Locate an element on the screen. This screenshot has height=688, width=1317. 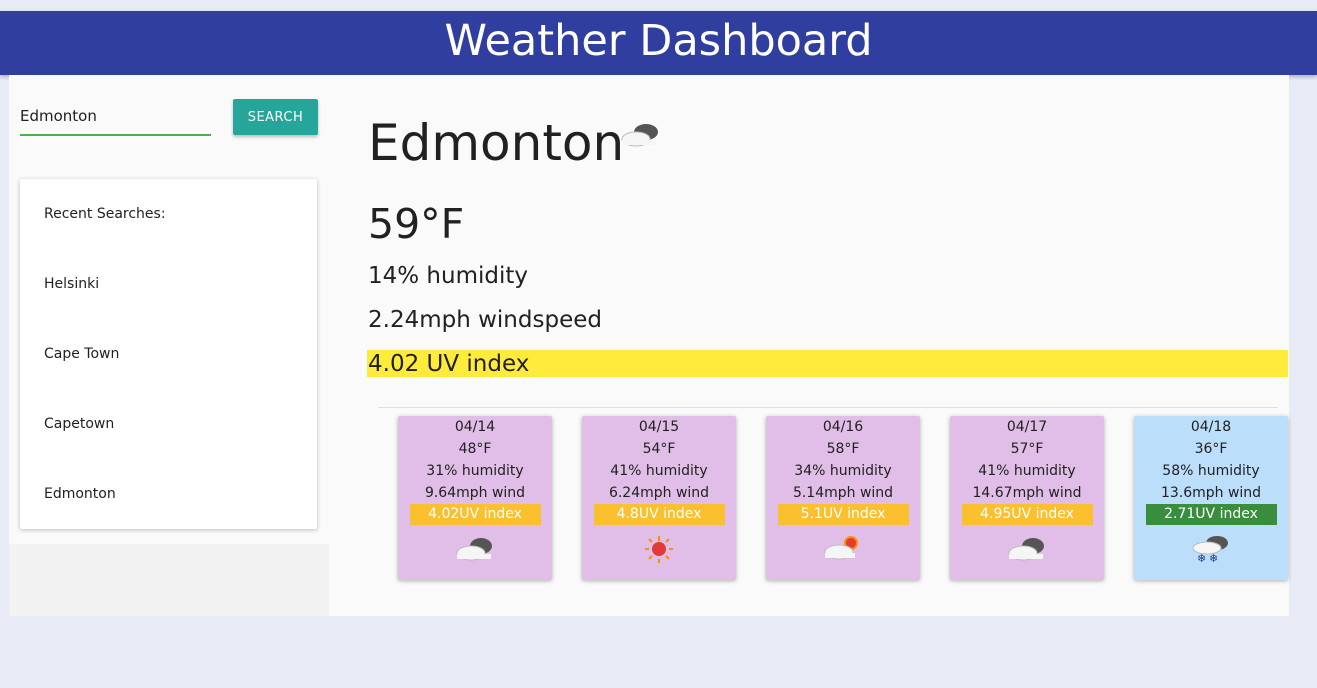
forecast-temperature: 57°F is located at coordinates (1027, 449).